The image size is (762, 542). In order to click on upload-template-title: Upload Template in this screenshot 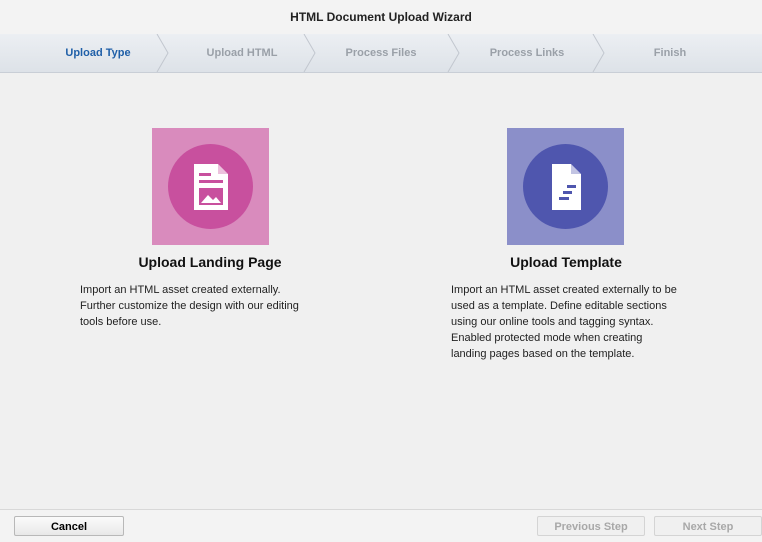, I will do `click(566, 262)`.